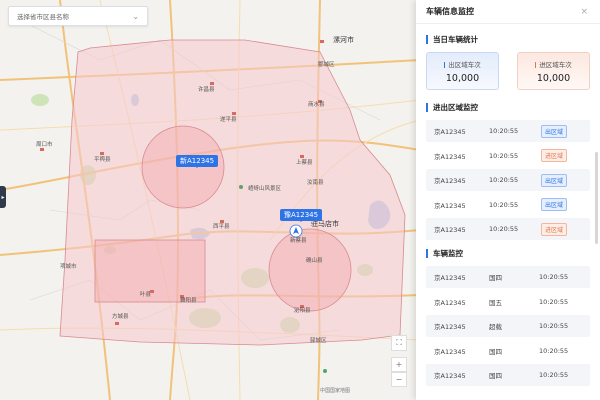 This screenshot has width=600, height=400. I want to click on region-select: 选择省市区县名称 ⌄, so click(78, 16).